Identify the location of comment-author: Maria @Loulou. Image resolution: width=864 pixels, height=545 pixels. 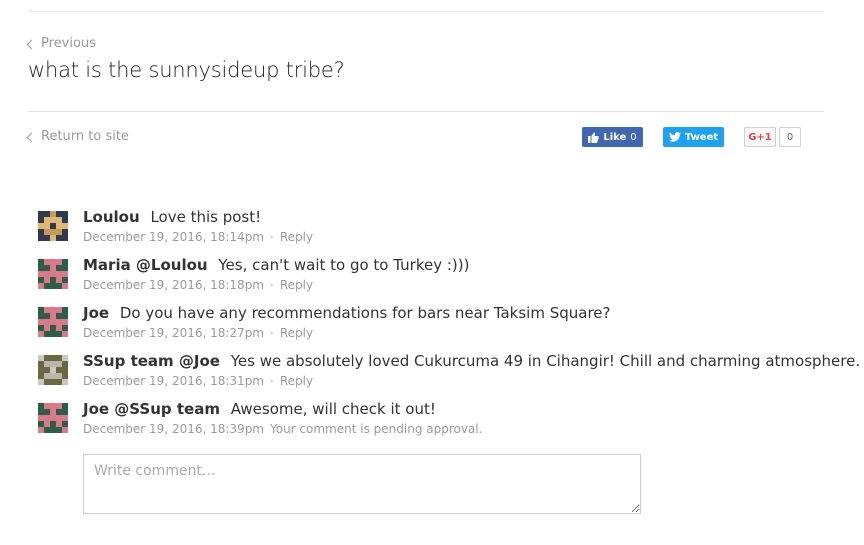
(145, 265).